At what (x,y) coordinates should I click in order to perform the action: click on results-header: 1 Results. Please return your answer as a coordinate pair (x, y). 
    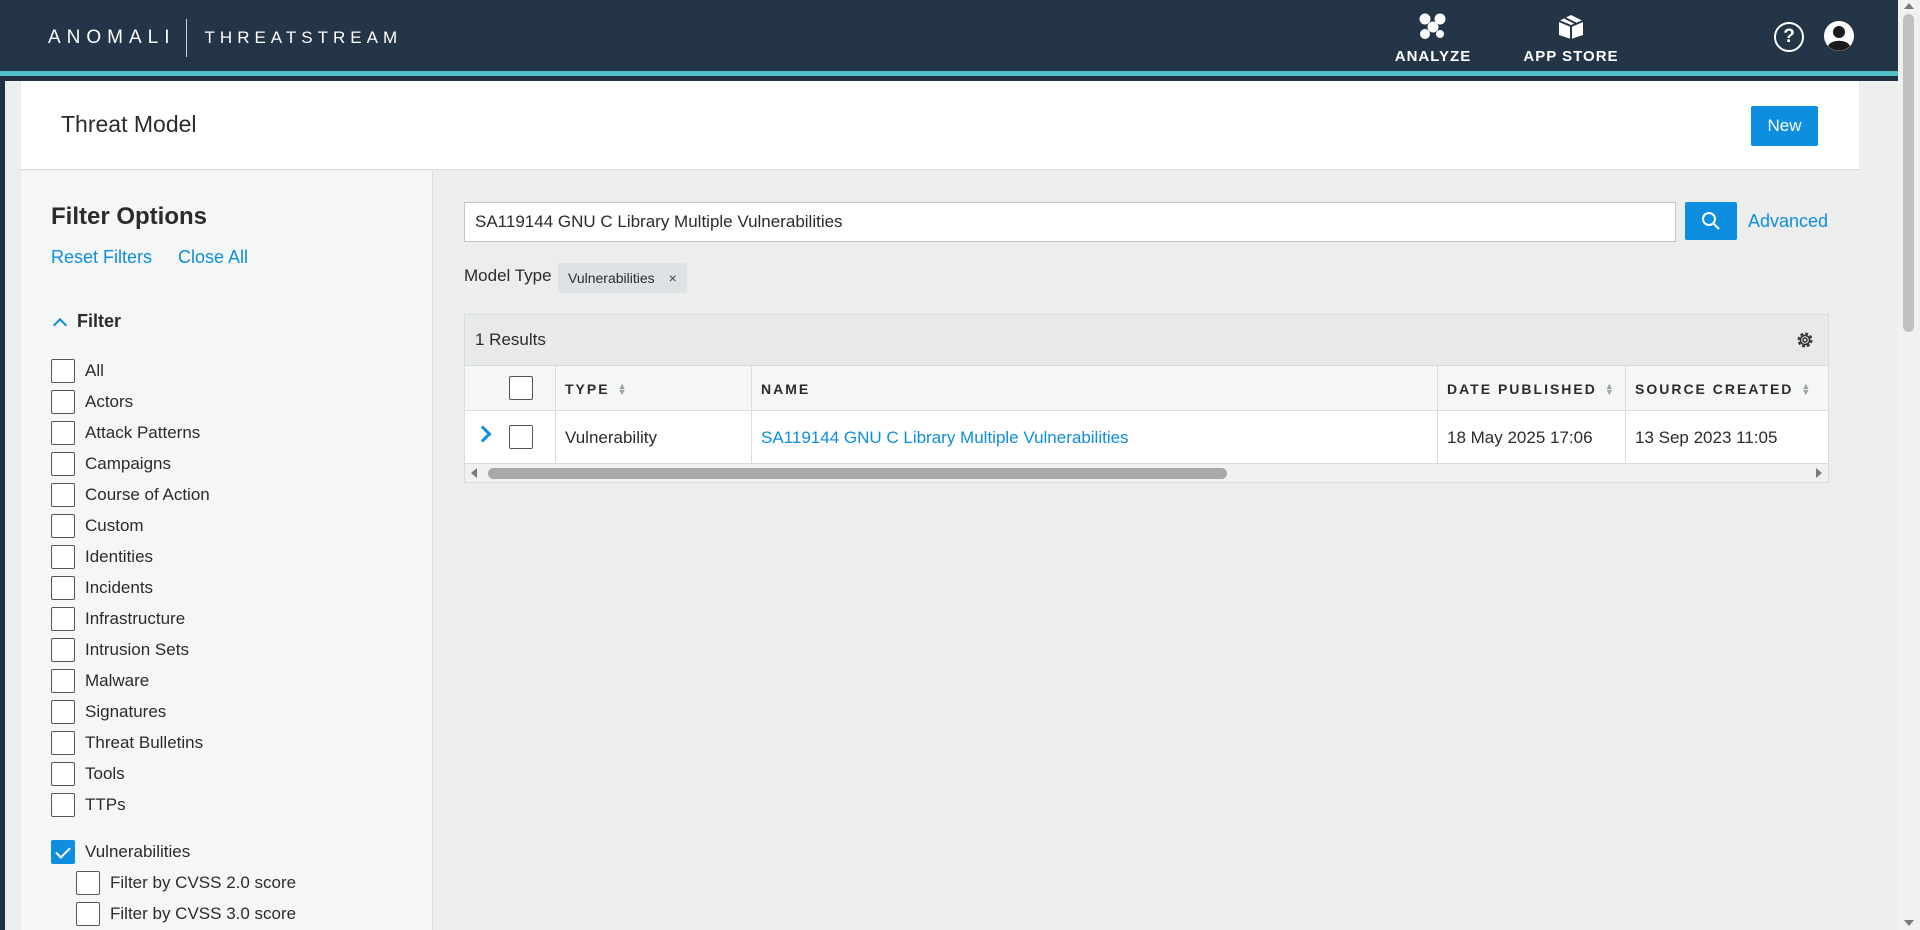
    Looking at the image, I should click on (1146, 340).